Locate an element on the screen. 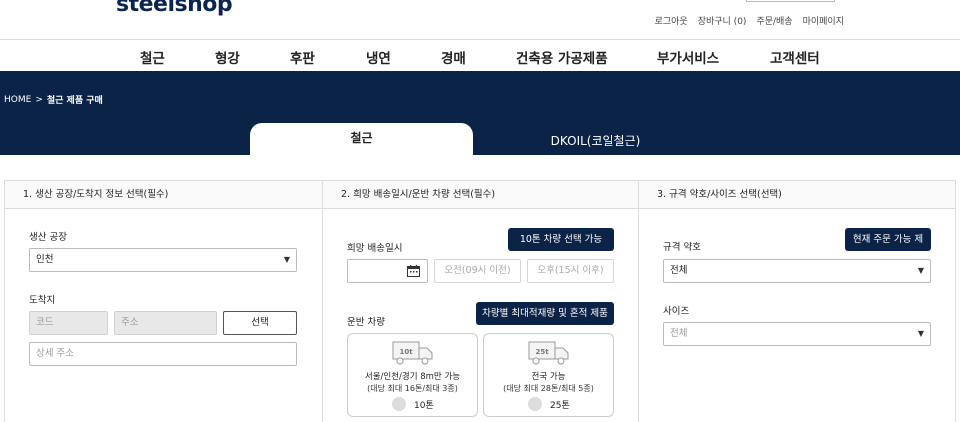 This screenshot has height=422, width=960. truck-10t-region: 서울/인천/경기 8m만 가능 is located at coordinates (412, 377).